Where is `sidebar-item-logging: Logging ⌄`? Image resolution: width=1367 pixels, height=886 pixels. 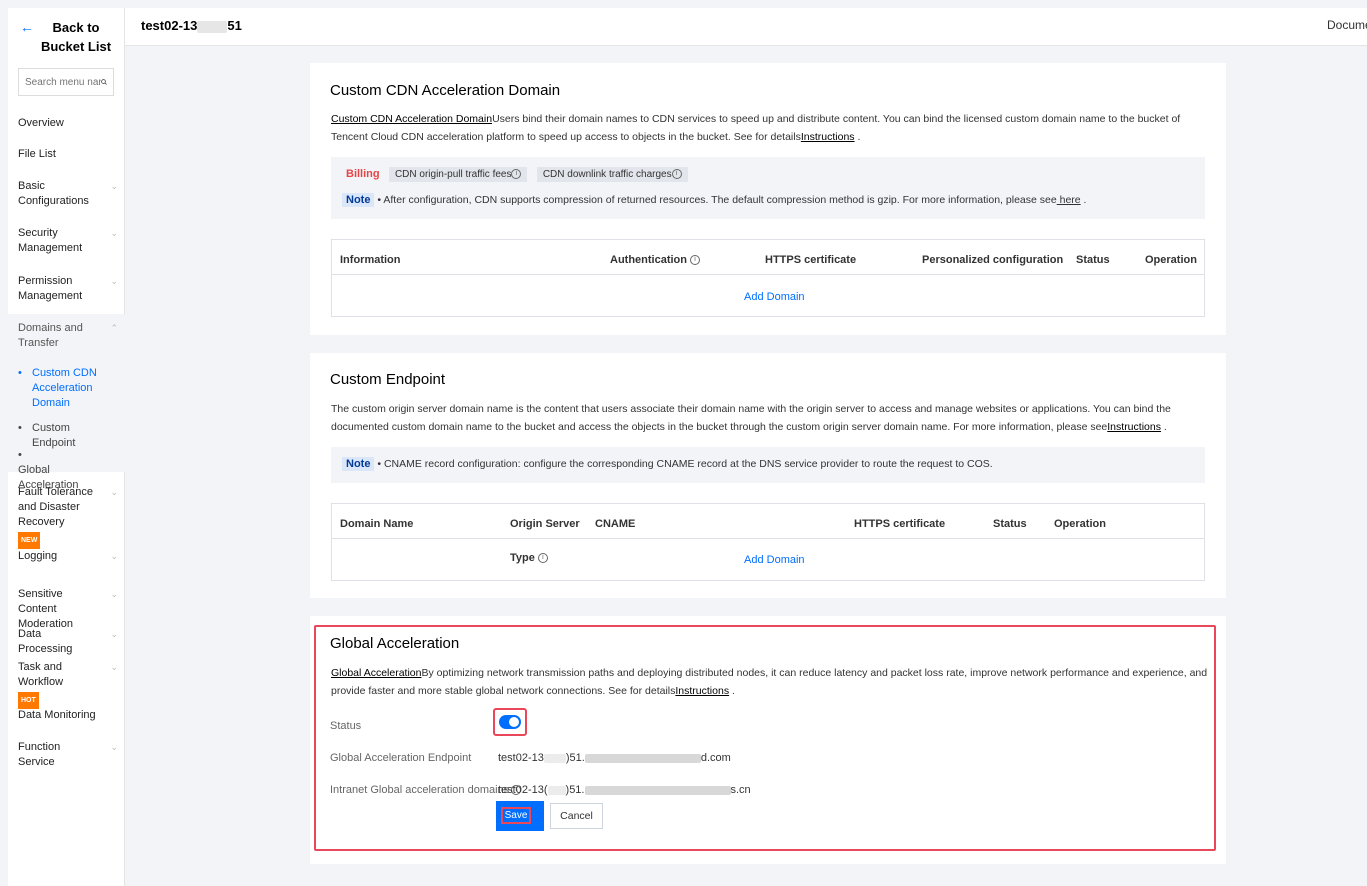
sidebar-item-logging: Logging ⌄ is located at coordinates (68, 556).